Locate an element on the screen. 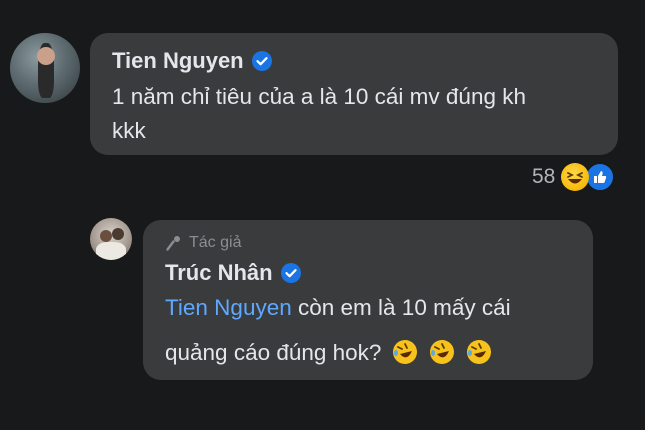  reaction-count: 58 is located at coordinates (544, 176).